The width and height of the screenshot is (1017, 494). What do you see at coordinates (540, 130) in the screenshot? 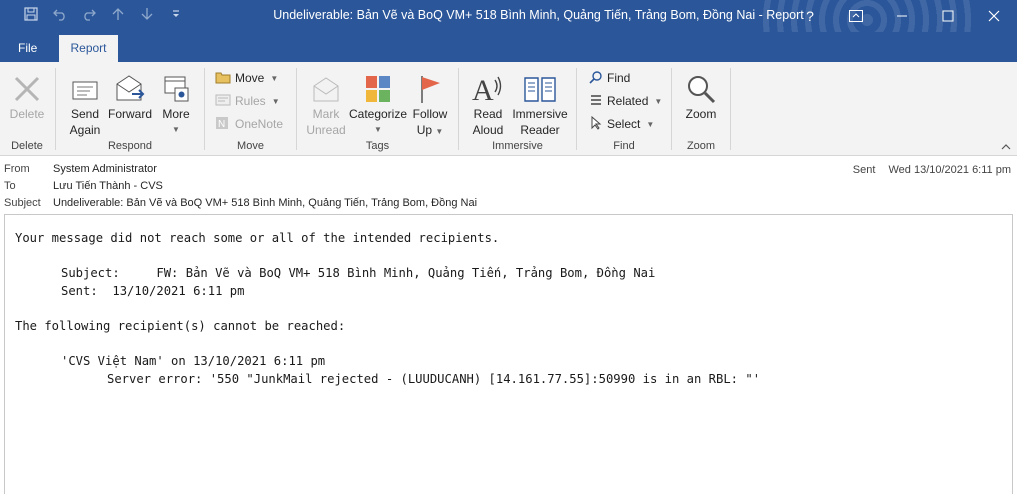
I see `immersive-reader-label-2: Reader` at bounding box center [540, 130].